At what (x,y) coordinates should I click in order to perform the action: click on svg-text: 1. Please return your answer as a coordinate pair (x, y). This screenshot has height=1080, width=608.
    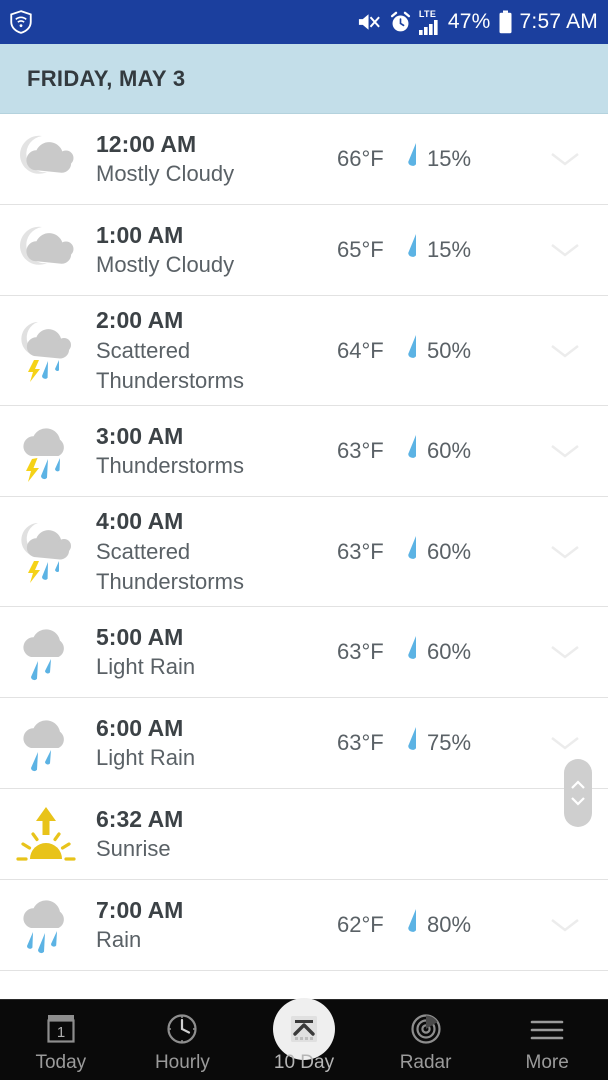
    Looking at the image, I should click on (61, 1032).